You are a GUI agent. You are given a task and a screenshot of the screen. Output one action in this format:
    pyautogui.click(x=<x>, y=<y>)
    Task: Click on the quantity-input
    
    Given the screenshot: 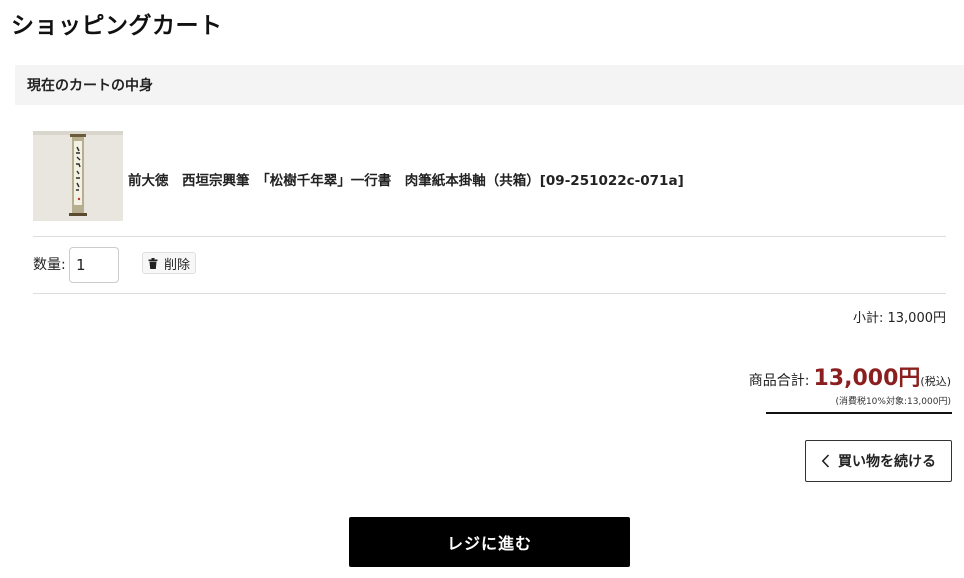 What is the action you would take?
    pyautogui.click(x=94, y=265)
    